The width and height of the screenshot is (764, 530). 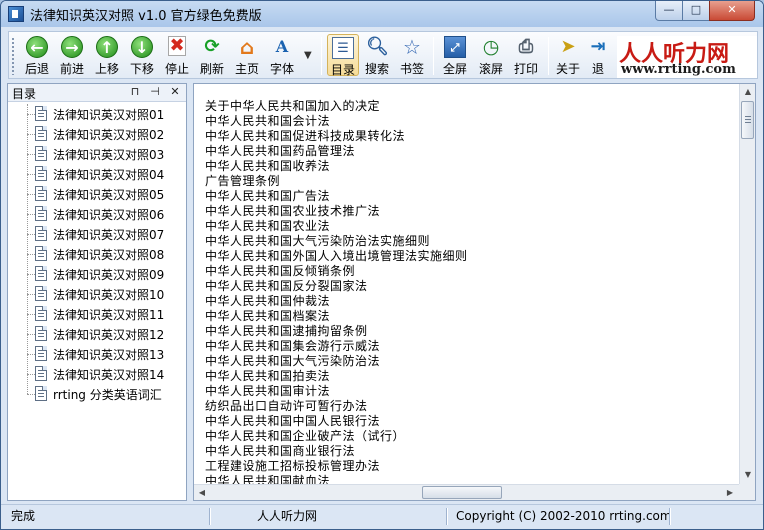 I want to click on home-button: ⌂ 主页, so click(x=247, y=55).